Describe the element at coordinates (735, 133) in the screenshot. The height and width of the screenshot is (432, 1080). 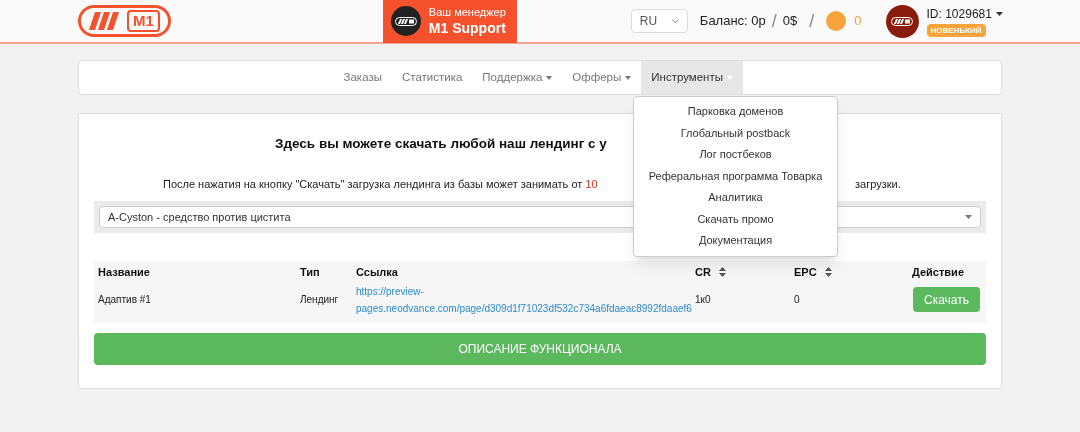
I see `menu-item: Глобальный postback` at that location.